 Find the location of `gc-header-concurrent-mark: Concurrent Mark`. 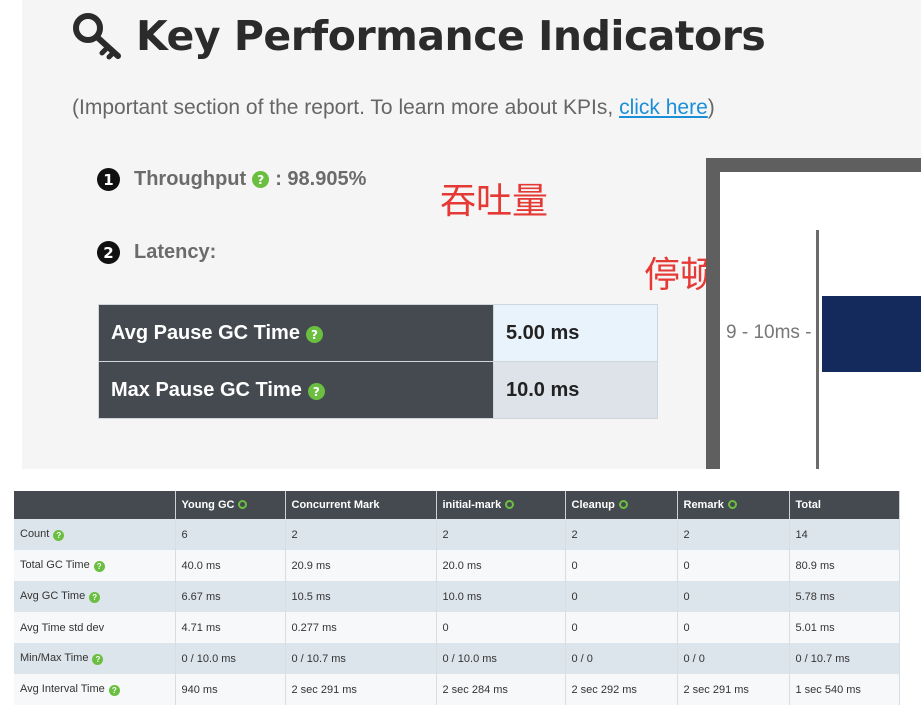

gc-header-concurrent-mark: Concurrent Mark is located at coordinates (361, 505).